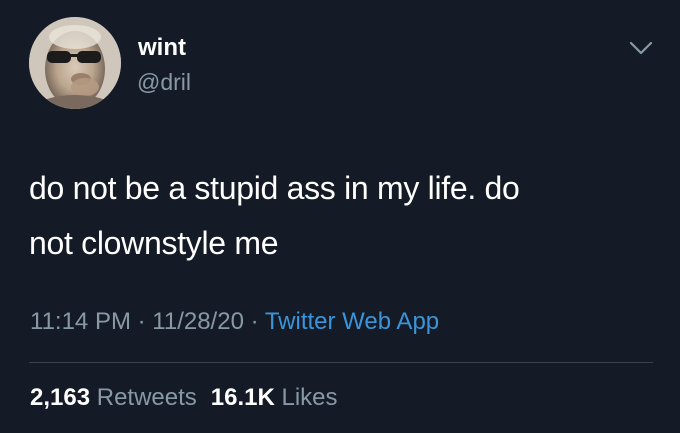 This screenshot has height=433, width=680. What do you see at coordinates (162, 48) in the screenshot?
I see `display-name: wint` at bounding box center [162, 48].